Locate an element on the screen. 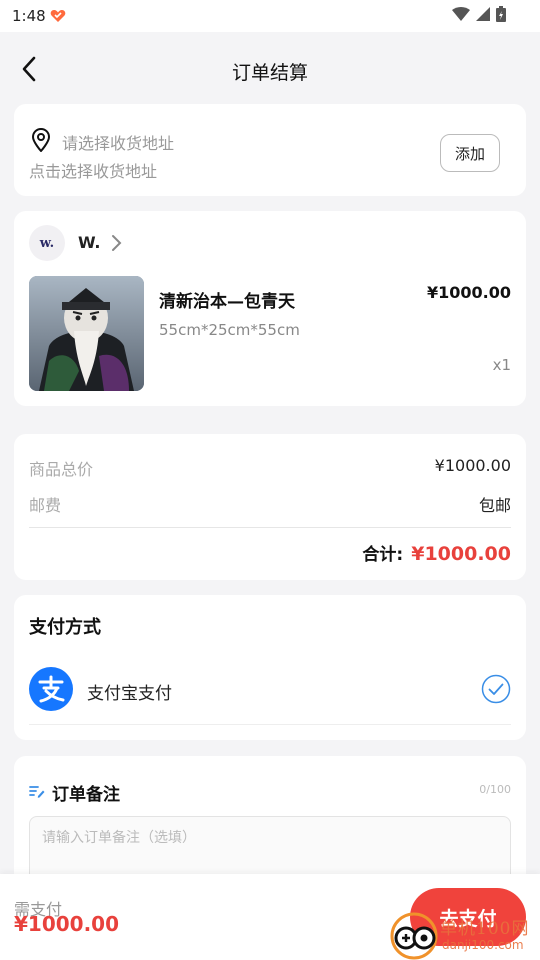  address-subtitle: 点击选择收货地址 is located at coordinates (93, 171).